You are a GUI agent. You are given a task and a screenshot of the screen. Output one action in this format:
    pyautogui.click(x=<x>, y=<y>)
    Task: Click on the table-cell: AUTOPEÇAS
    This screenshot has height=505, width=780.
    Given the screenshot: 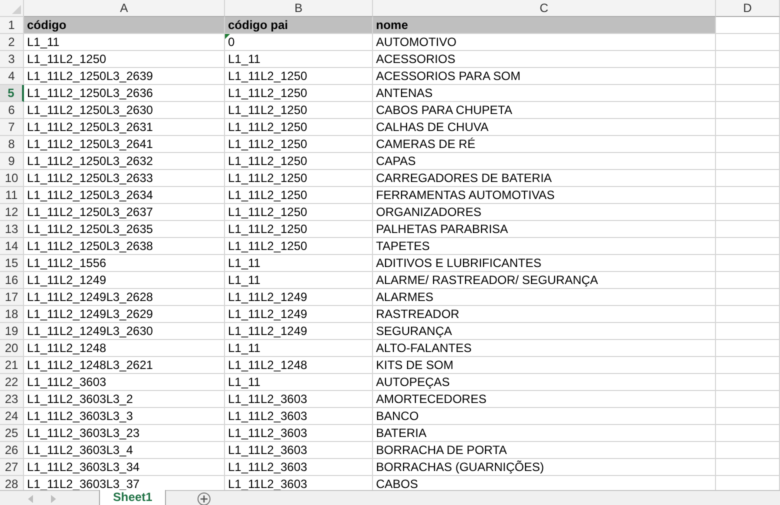 What is the action you would take?
    pyautogui.click(x=544, y=382)
    